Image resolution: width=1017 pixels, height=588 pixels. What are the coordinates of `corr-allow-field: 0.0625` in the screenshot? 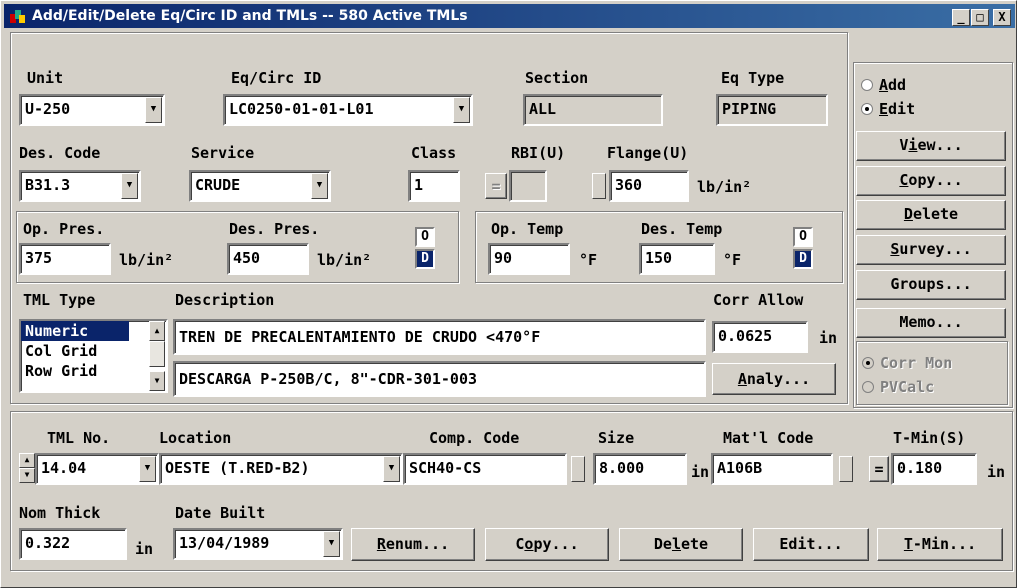 It's located at (760, 337).